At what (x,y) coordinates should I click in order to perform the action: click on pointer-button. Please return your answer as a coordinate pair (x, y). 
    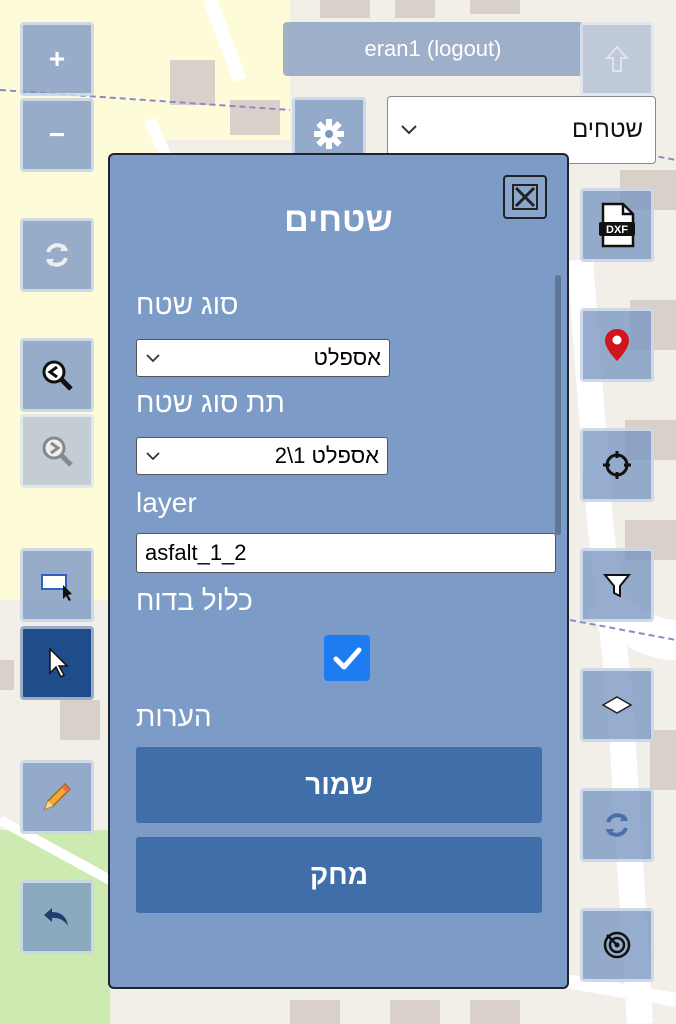
    Looking at the image, I should click on (57, 663).